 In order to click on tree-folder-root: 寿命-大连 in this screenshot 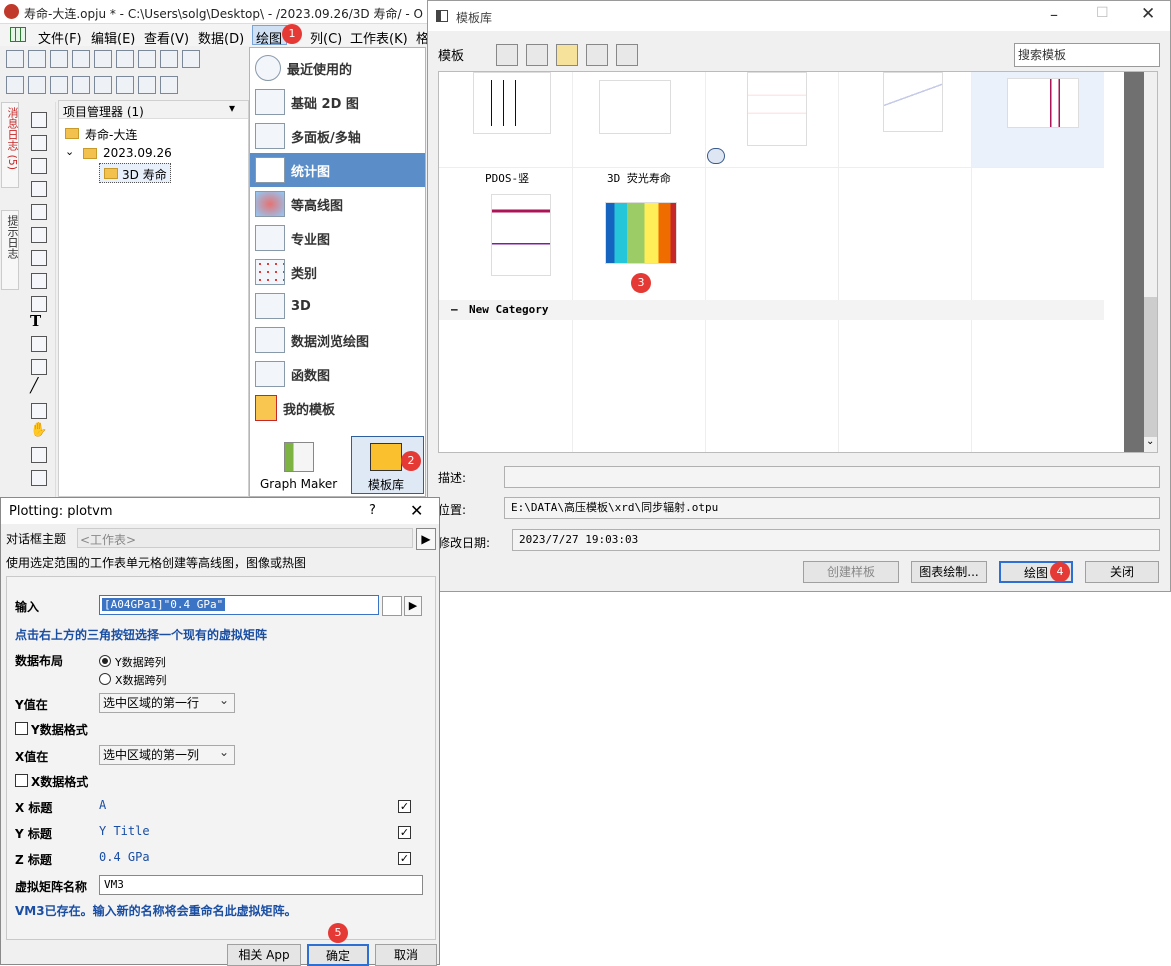, I will do `click(150, 134)`.